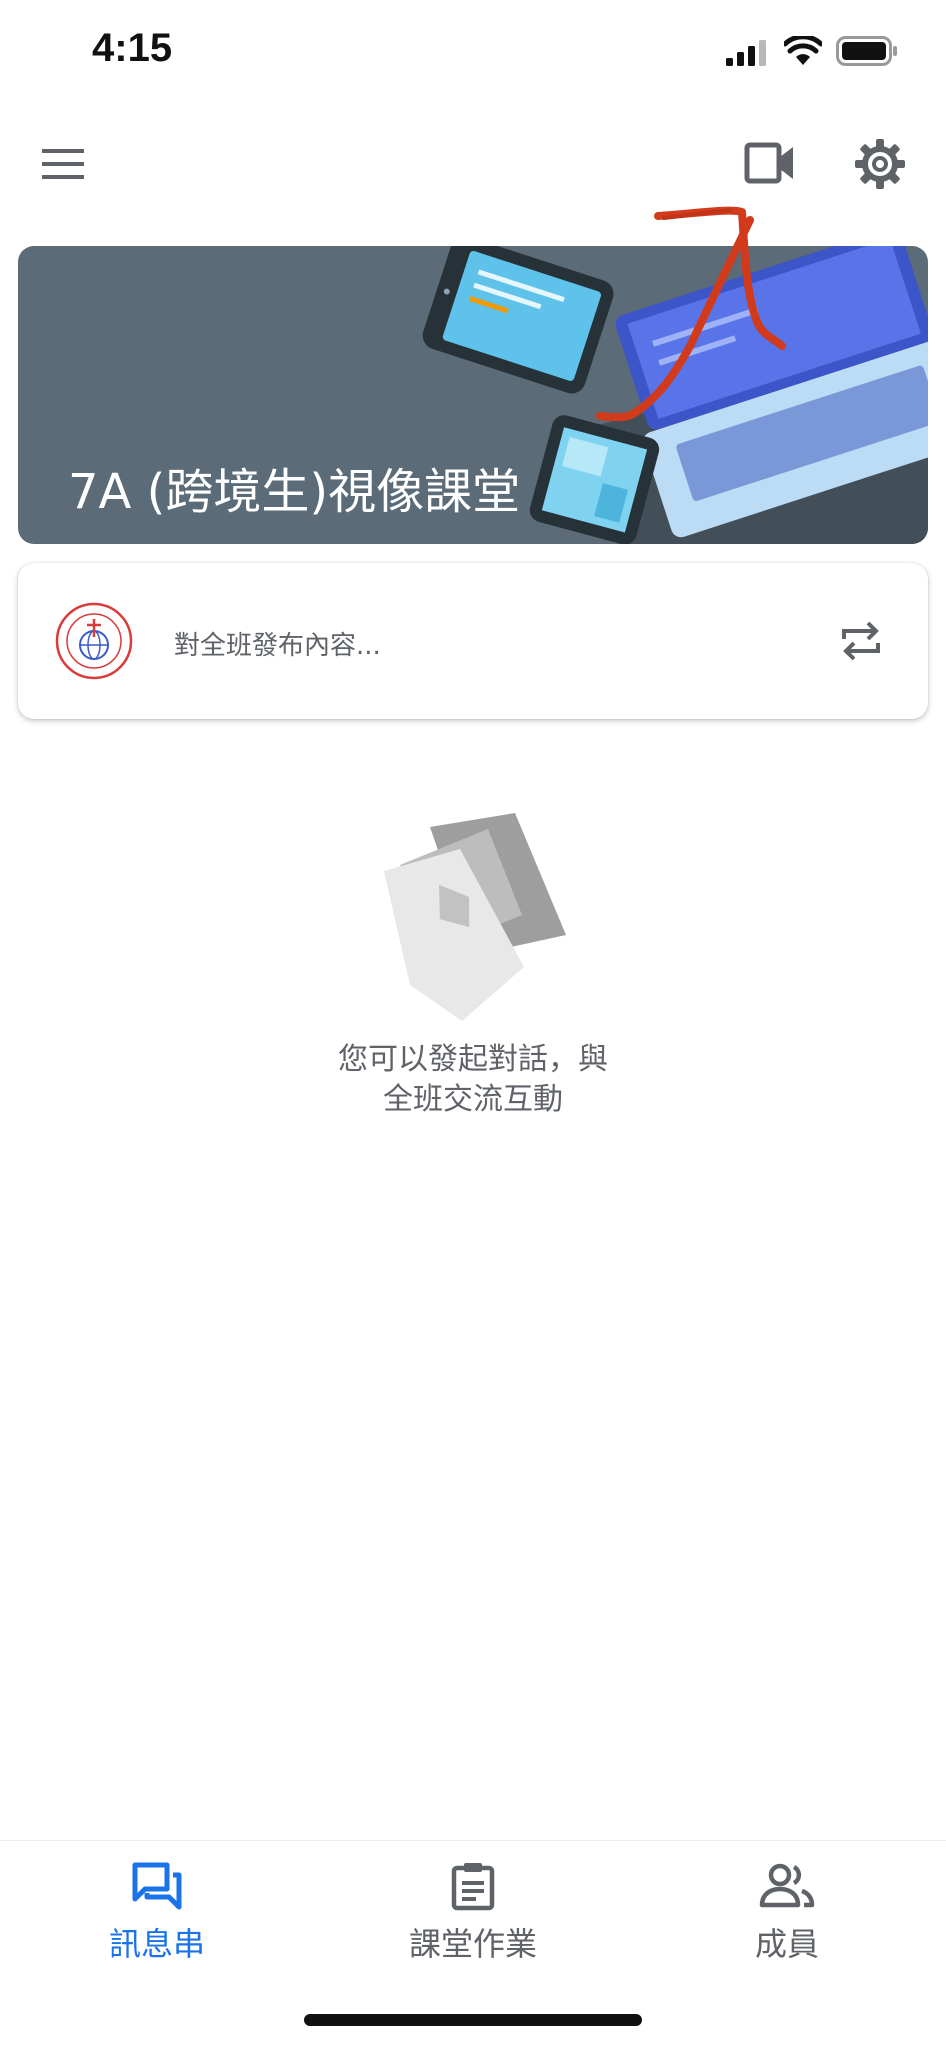 Image resolution: width=946 pixels, height=2049 pixels. I want to click on menu-icon, so click(63, 164).